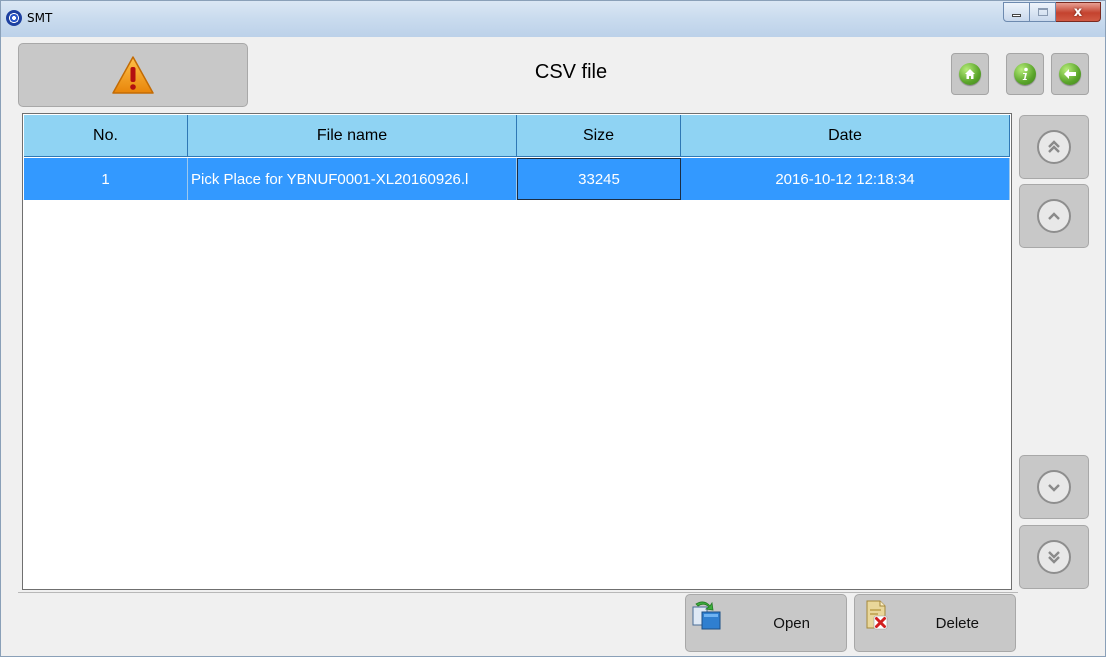 The height and width of the screenshot is (657, 1106). I want to click on info-icon, so click(1025, 74).